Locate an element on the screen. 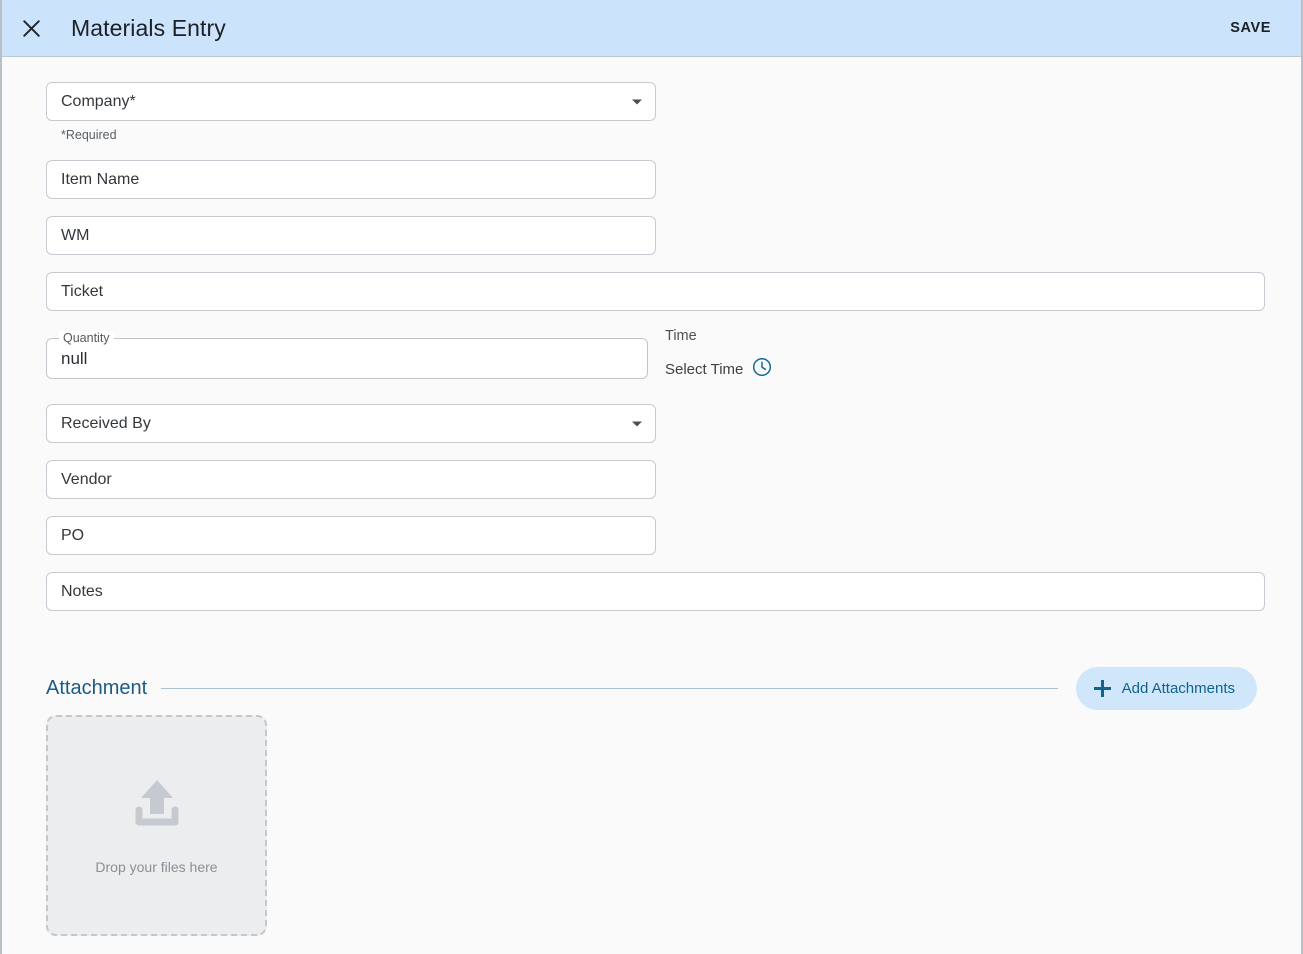 This screenshot has width=1303, height=954. page-title: Materials Entry is located at coordinates (148, 27).